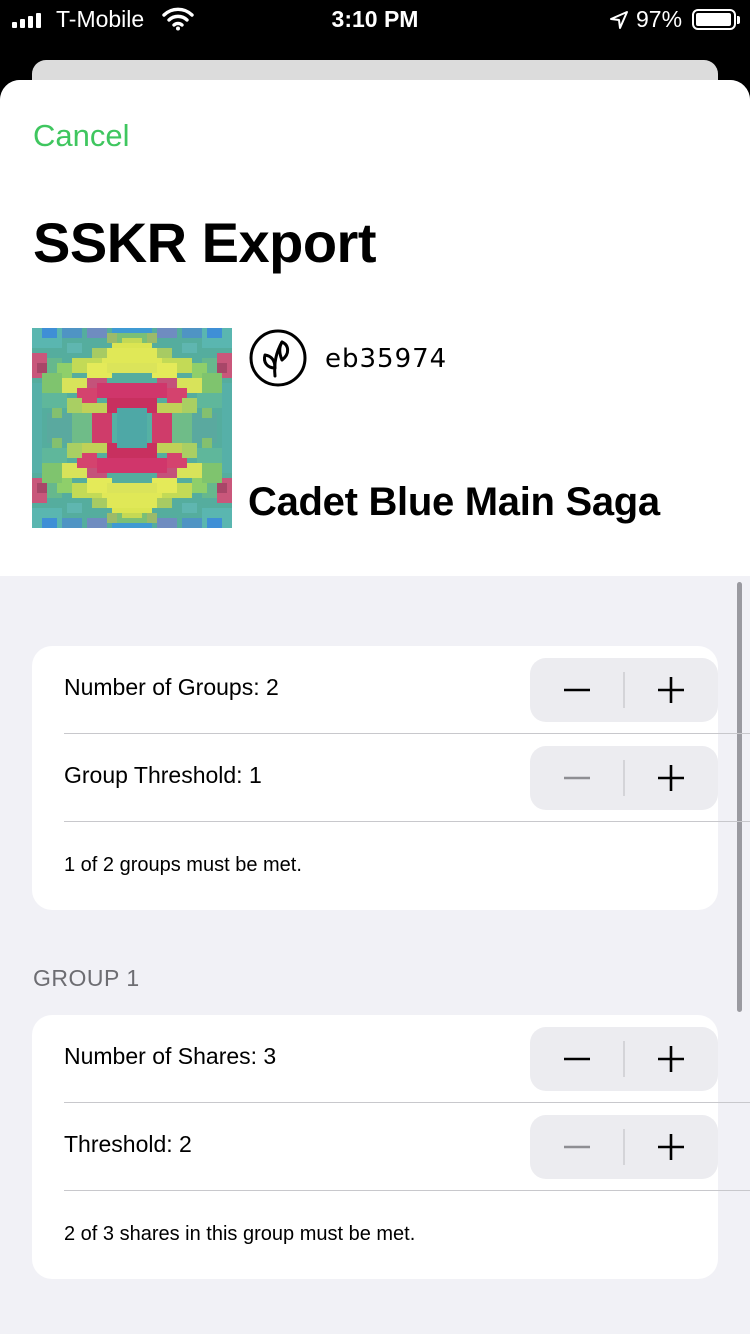 The height and width of the screenshot is (1334, 750). Describe the element at coordinates (407, 778) in the screenshot. I see `group-threshold-row: Group Threshold: 1` at that location.